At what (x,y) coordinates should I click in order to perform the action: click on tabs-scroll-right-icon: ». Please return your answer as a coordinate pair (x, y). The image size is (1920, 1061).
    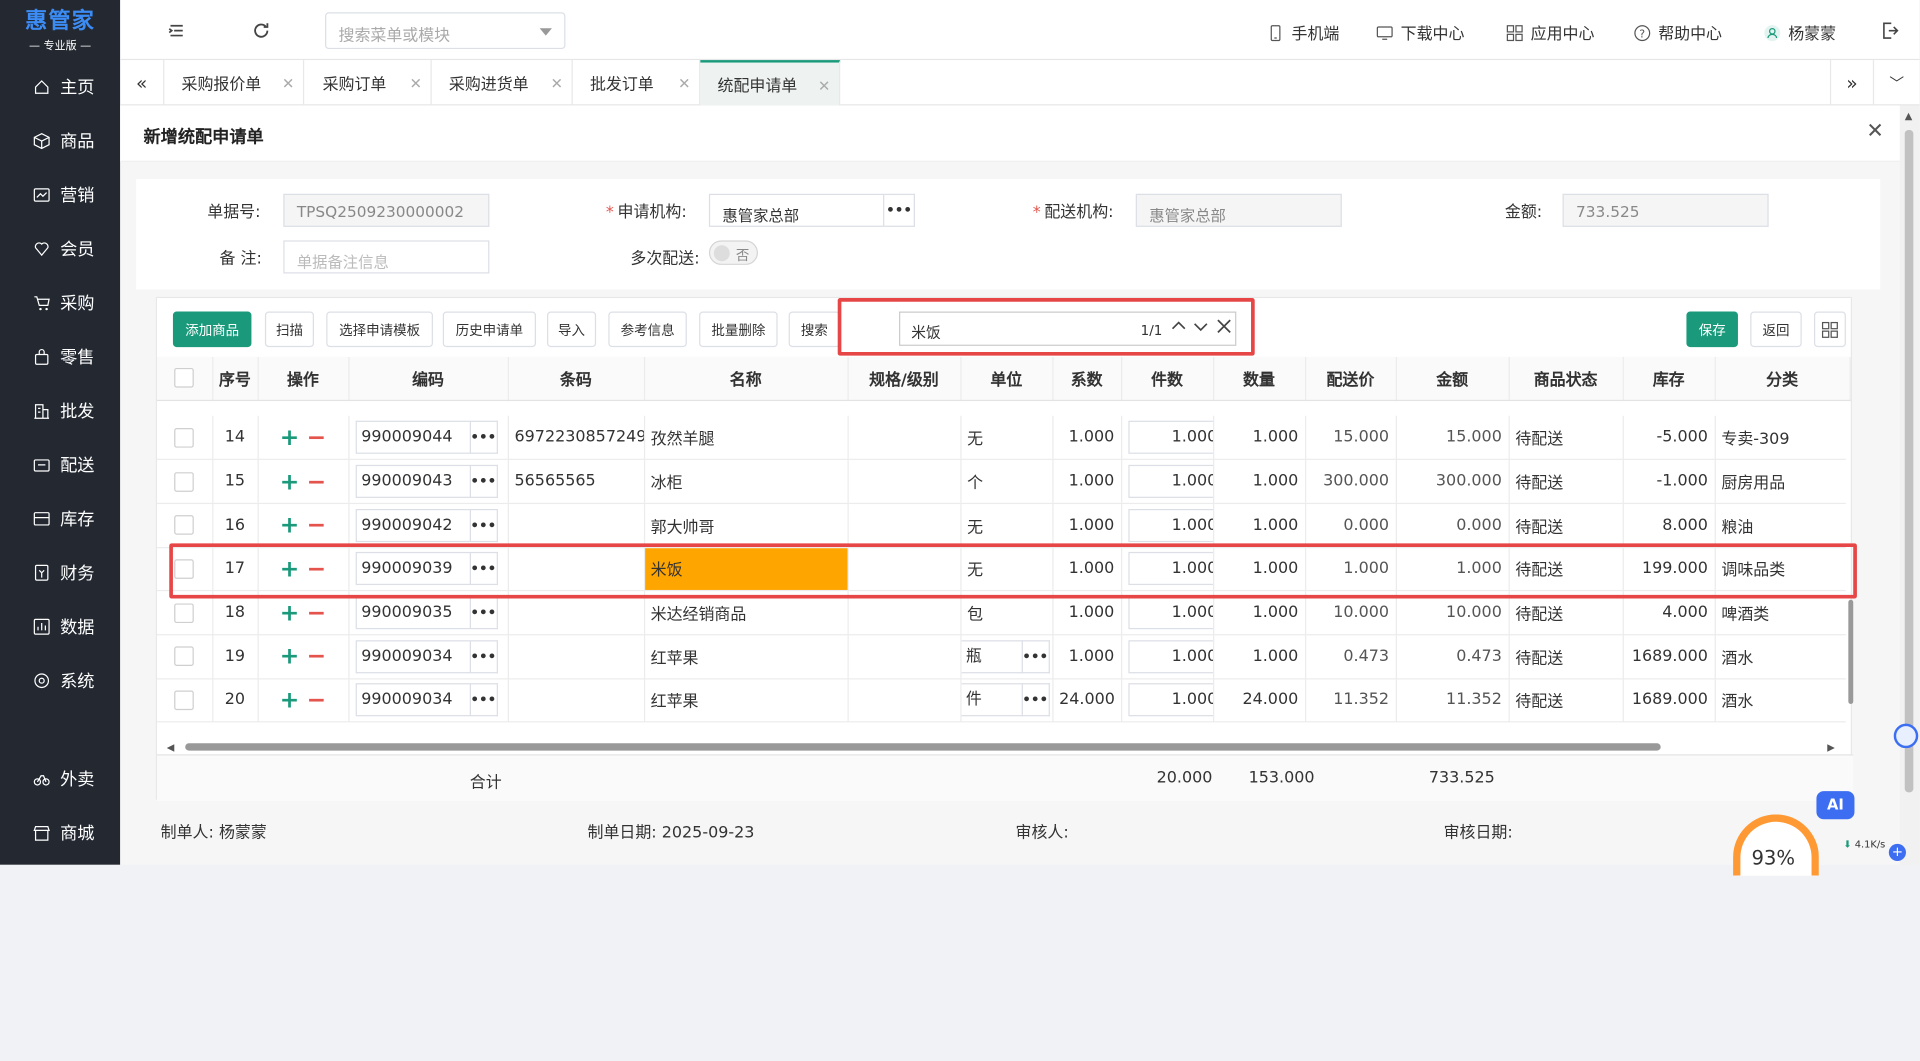
    Looking at the image, I should click on (1852, 83).